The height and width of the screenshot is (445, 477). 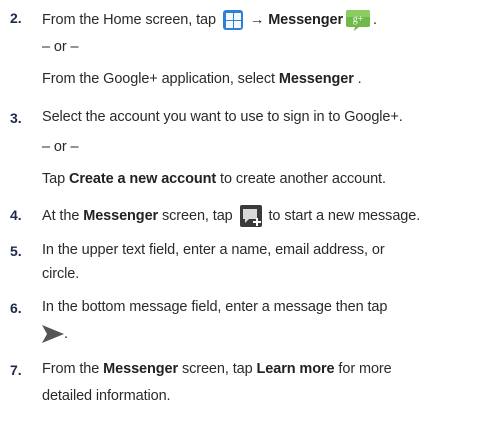 What do you see at coordinates (56, 179) in the screenshot?
I see `step-text-part: Tap` at bounding box center [56, 179].